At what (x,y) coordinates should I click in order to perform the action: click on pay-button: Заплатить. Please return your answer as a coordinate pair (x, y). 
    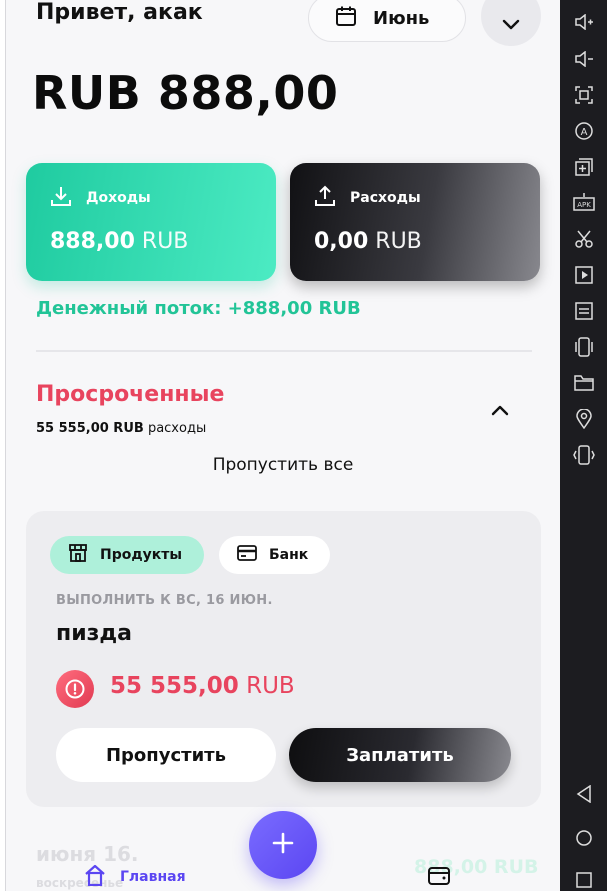
    Looking at the image, I should click on (400, 755).